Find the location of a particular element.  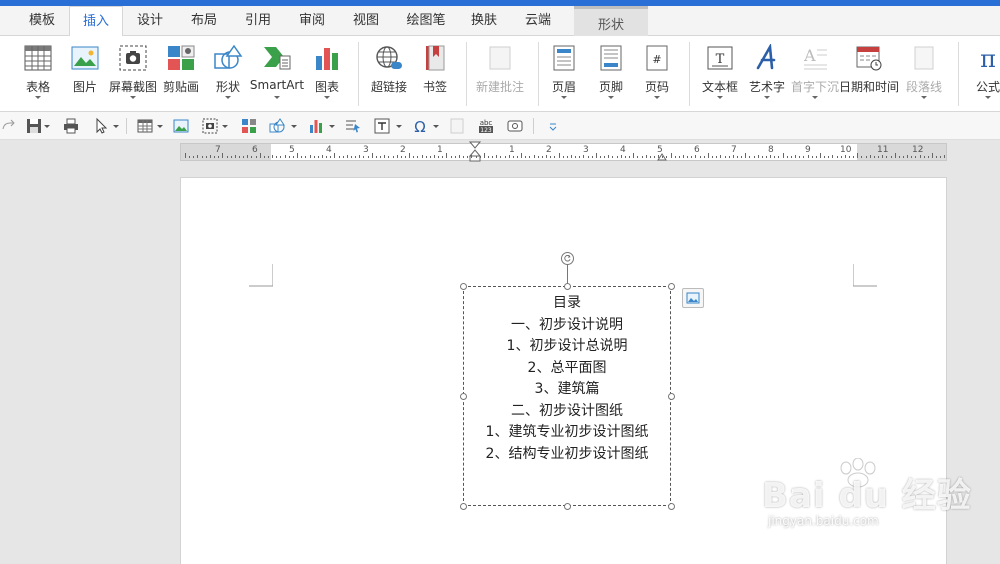

textbox-icon: T is located at coordinates (720, 58).